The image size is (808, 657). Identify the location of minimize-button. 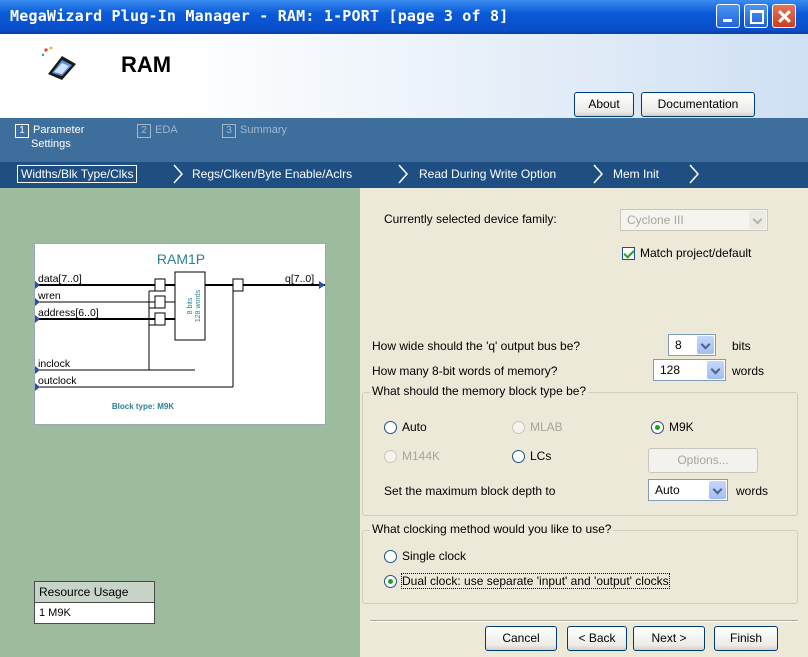
(728, 16).